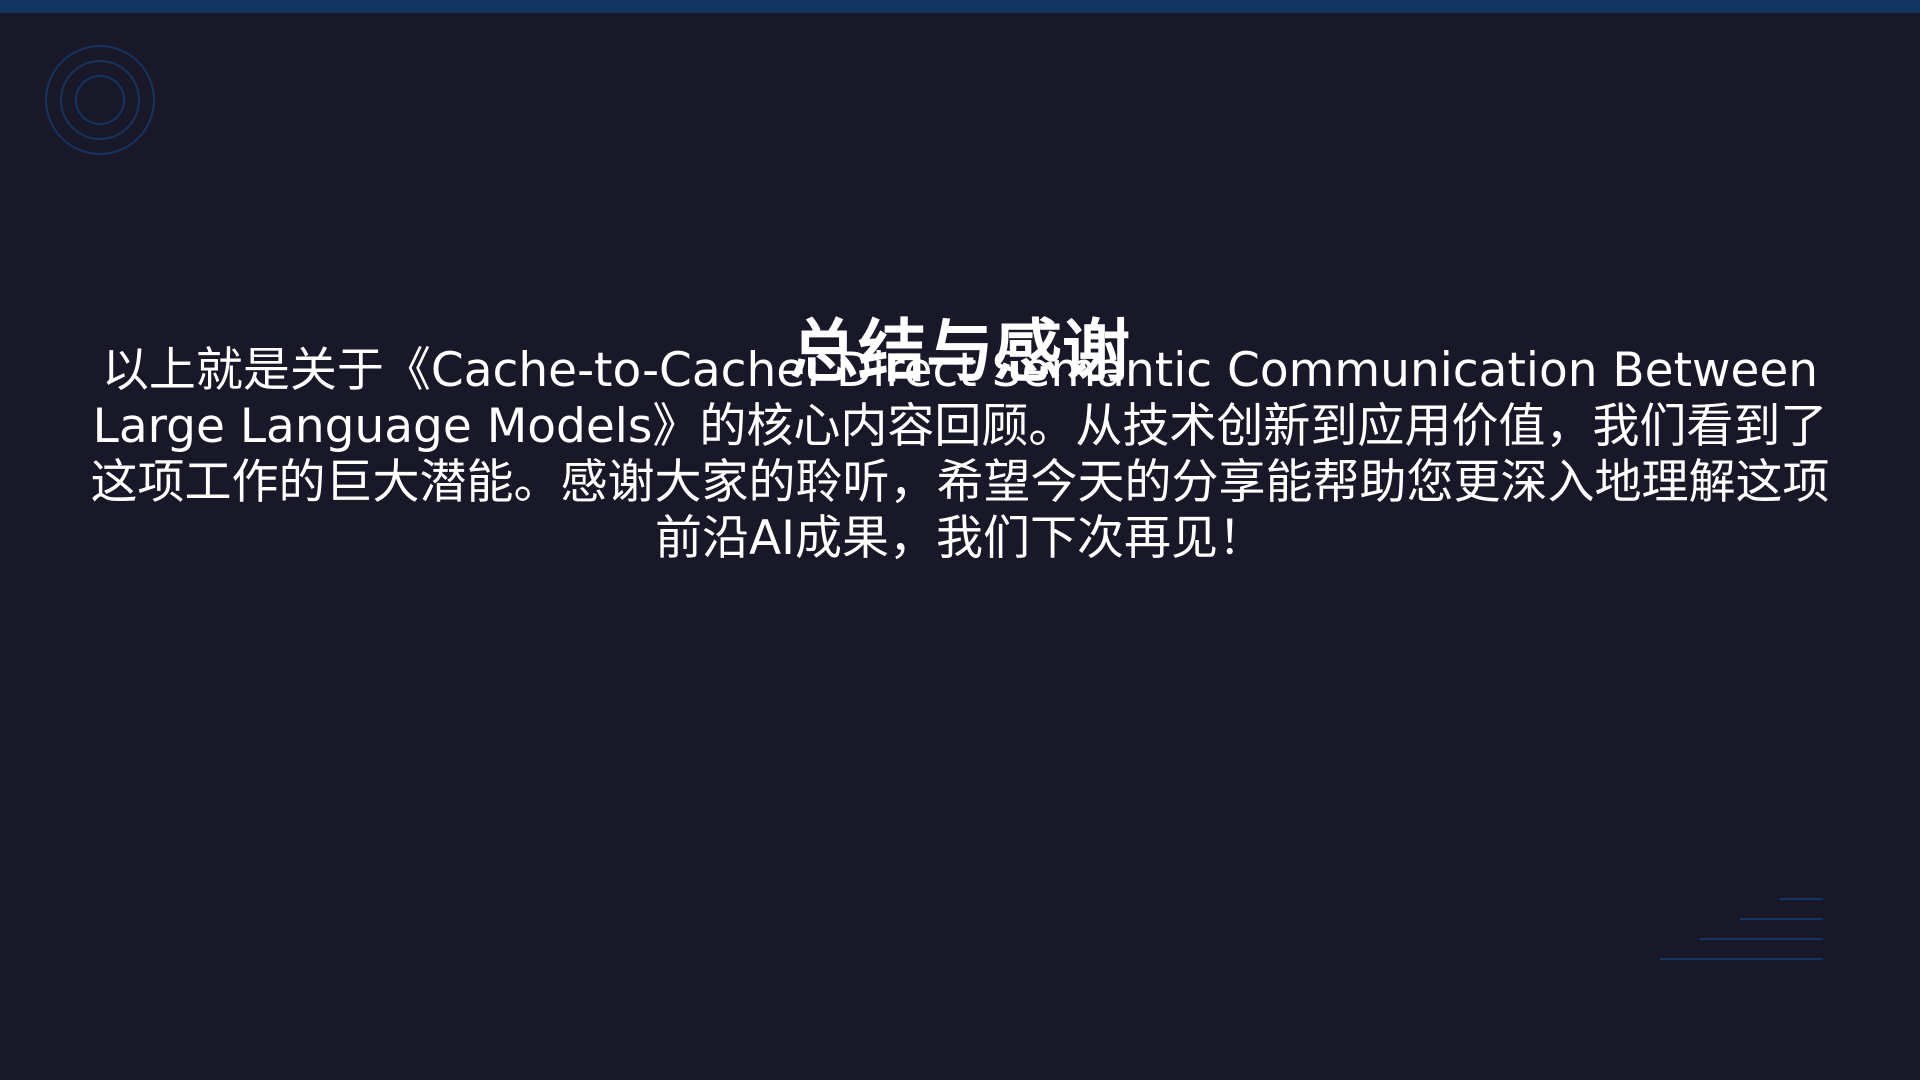  I want to click on top-accent-bar, so click(960, 6).